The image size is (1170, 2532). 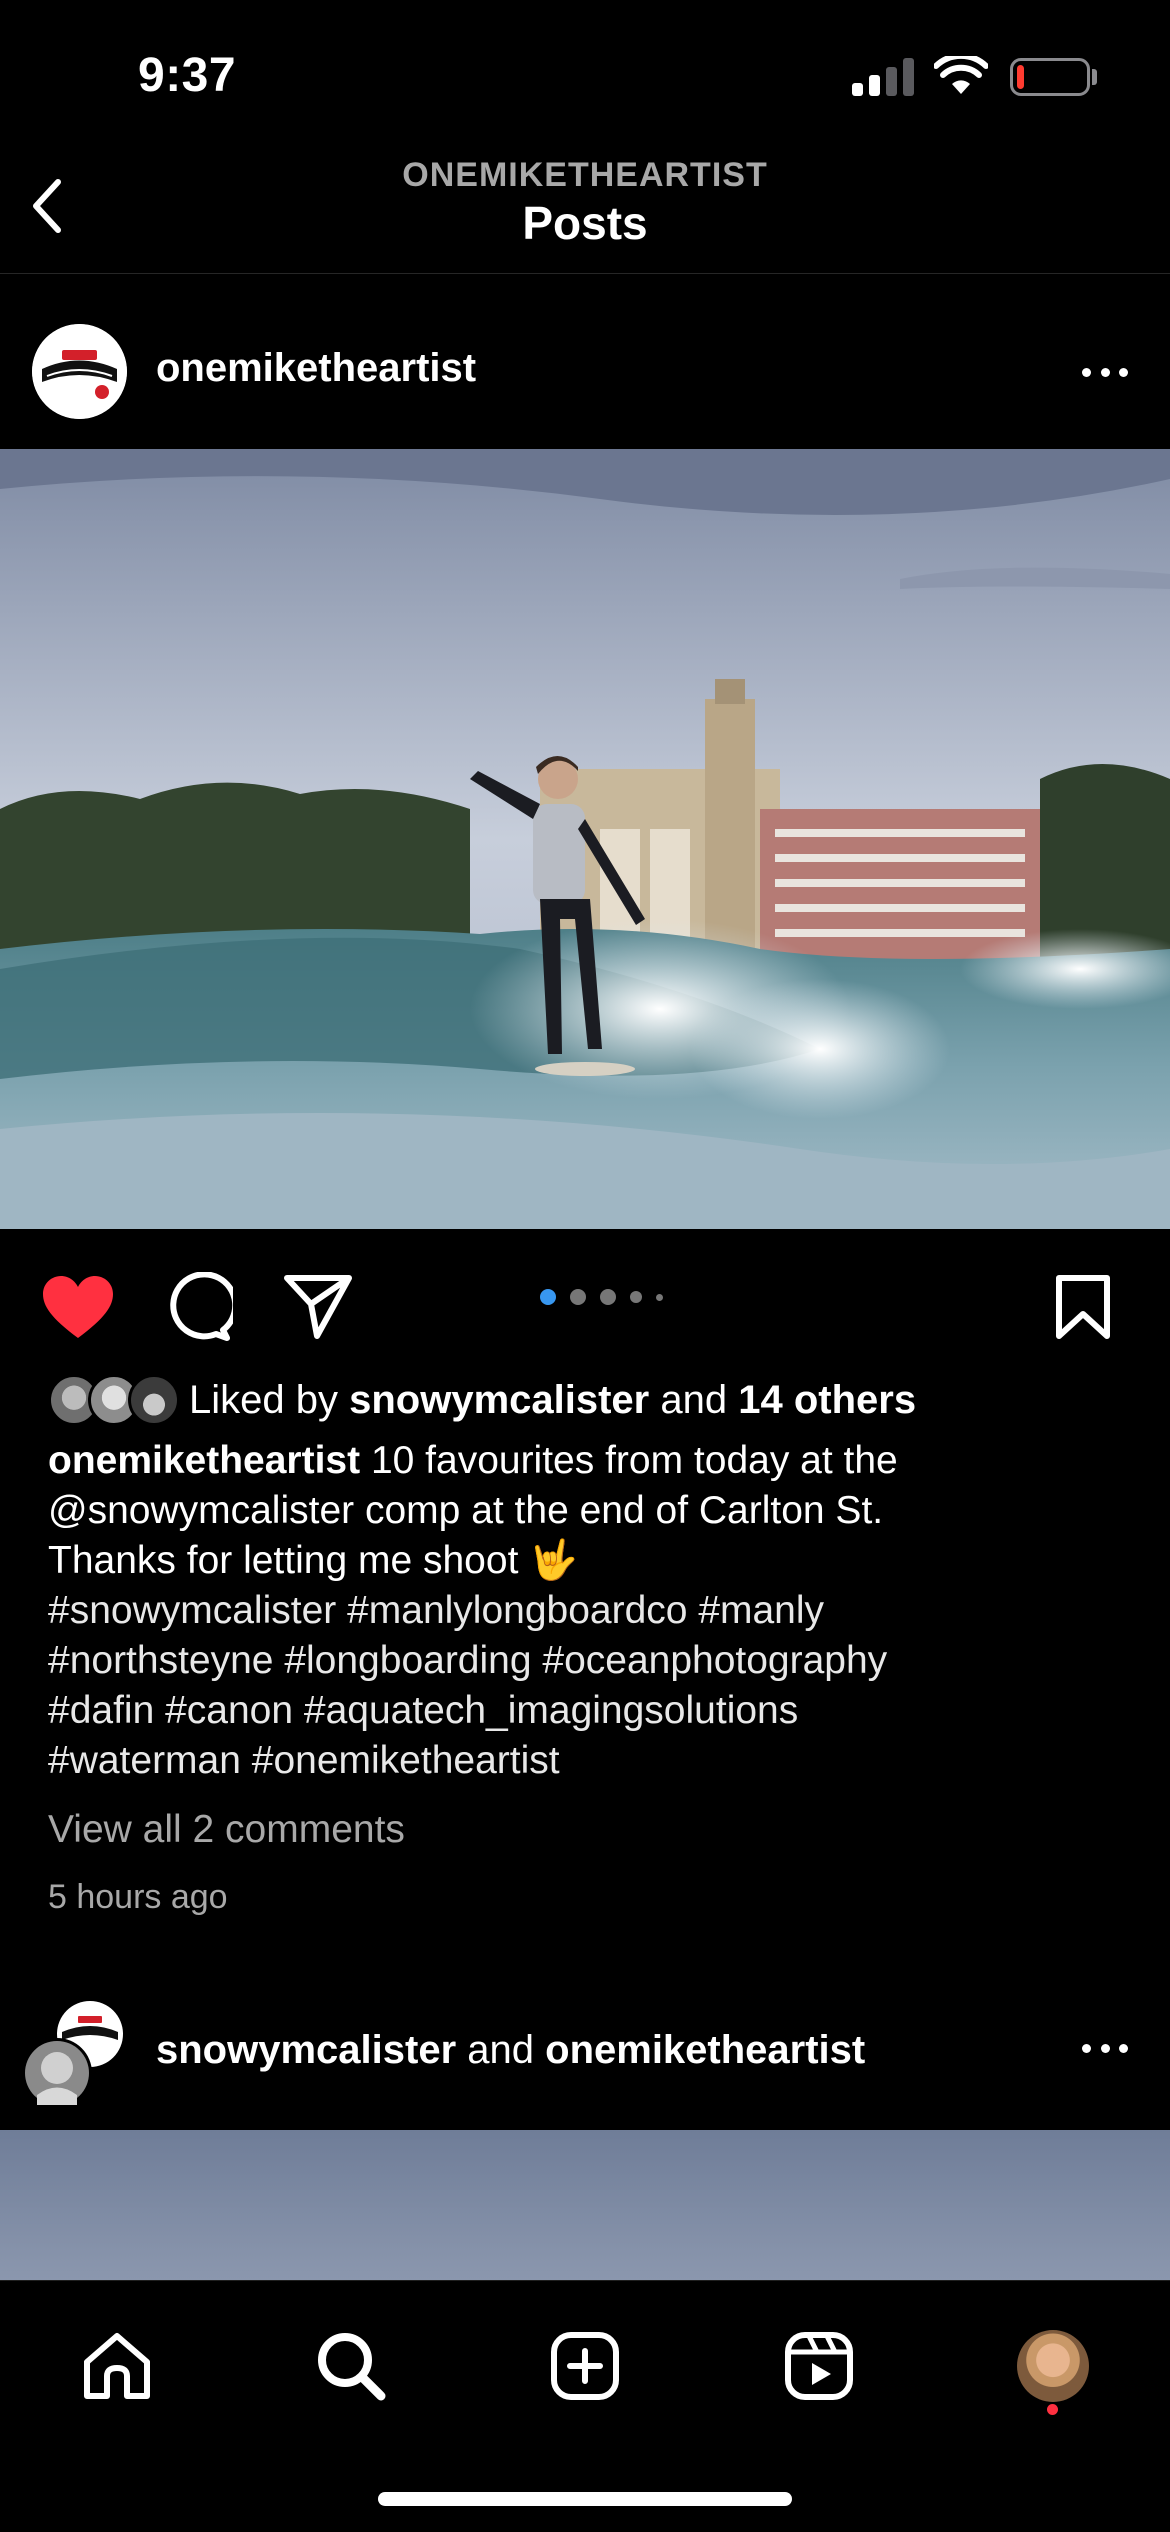 I want to click on tab-search, so click(x=351, y=2366).